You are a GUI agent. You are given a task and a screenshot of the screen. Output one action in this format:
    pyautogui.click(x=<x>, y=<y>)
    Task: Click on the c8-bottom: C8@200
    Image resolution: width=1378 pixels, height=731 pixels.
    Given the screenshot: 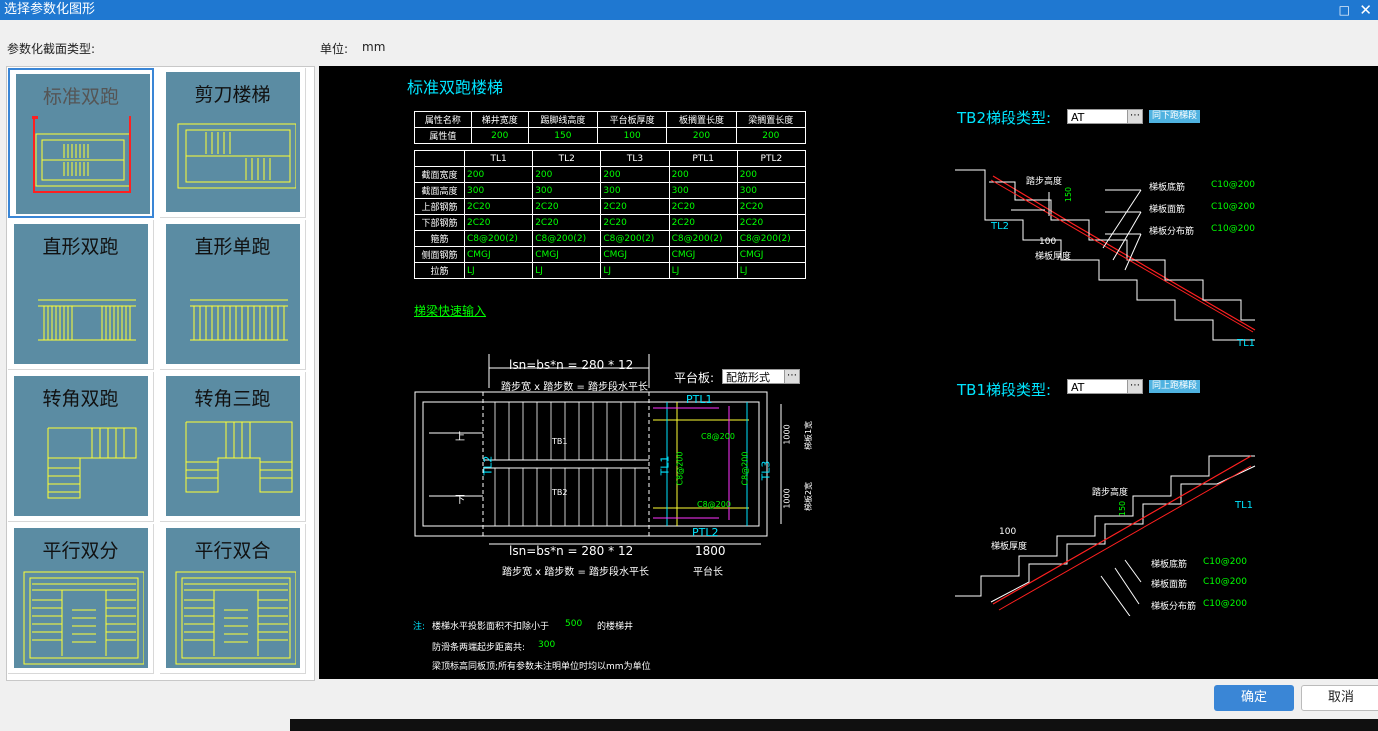 What is the action you would take?
    pyautogui.click(x=714, y=504)
    